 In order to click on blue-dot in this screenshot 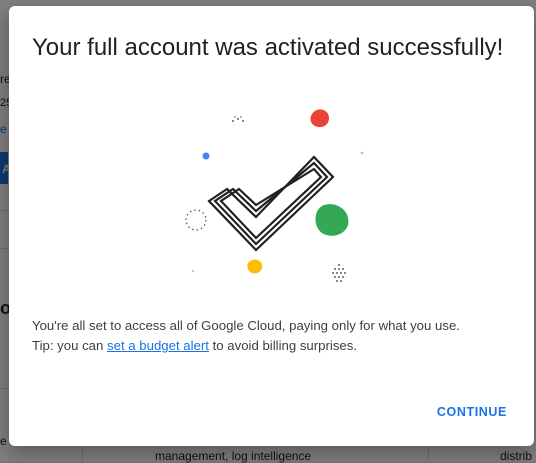, I will do `click(206, 156)`.